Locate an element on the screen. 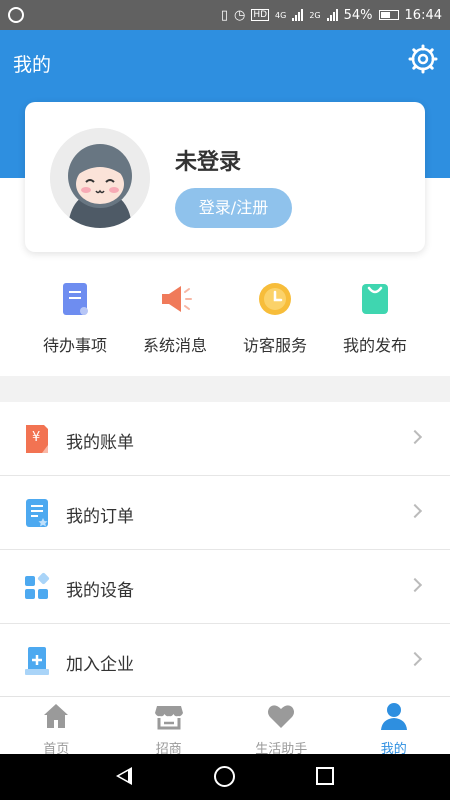 The height and width of the screenshot is (800, 450). shopping-bag-icon is located at coordinates (375, 299).